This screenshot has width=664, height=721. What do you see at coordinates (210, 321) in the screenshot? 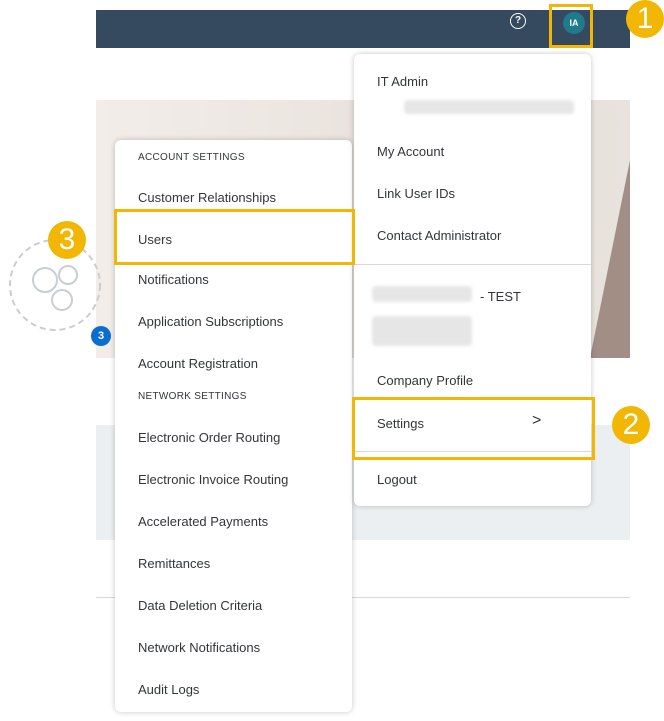
I see `menu-item-application-subscriptions: Application Subscriptions` at bounding box center [210, 321].